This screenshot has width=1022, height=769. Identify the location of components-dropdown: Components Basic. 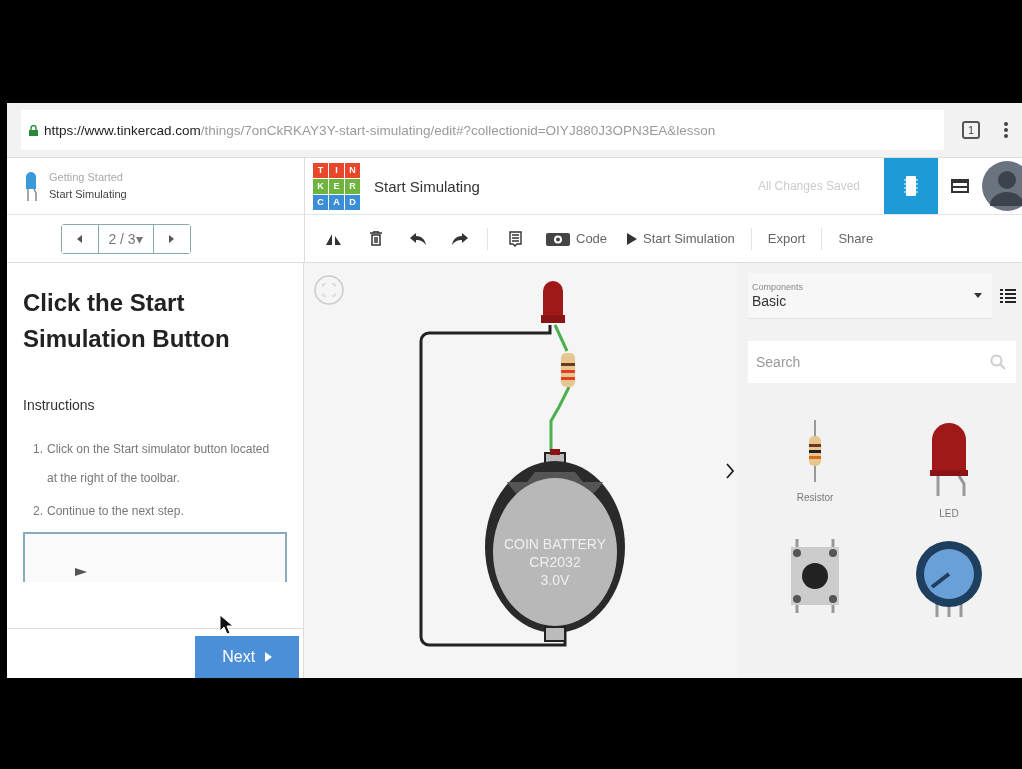
(870, 296).